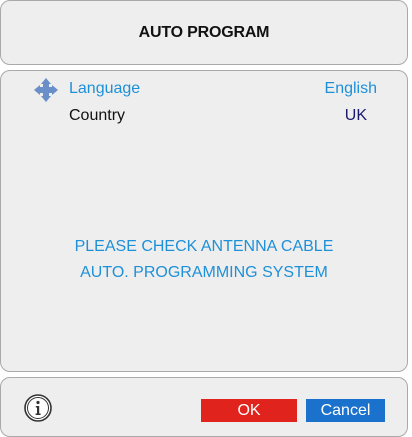 This screenshot has width=412, height=437. Describe the element at coordinates (249, 410) in the screenshot. I see `ok-button: OK` at that location.